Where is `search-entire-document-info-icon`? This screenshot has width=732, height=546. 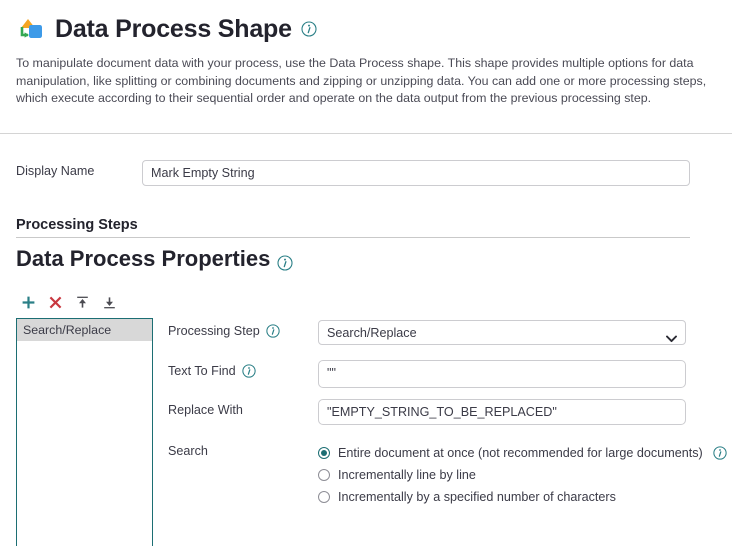
search-entire-document-info-icon is located at coordinates (720, 453).